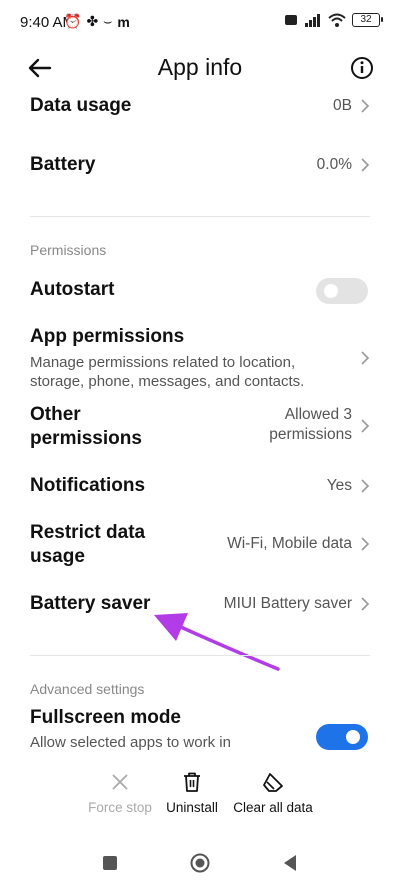  What do you see at coordinates (87, 689) in the screenshot?
I see `advanced-settings-section-label: Advanced settings` at bounding box center [87, 689].